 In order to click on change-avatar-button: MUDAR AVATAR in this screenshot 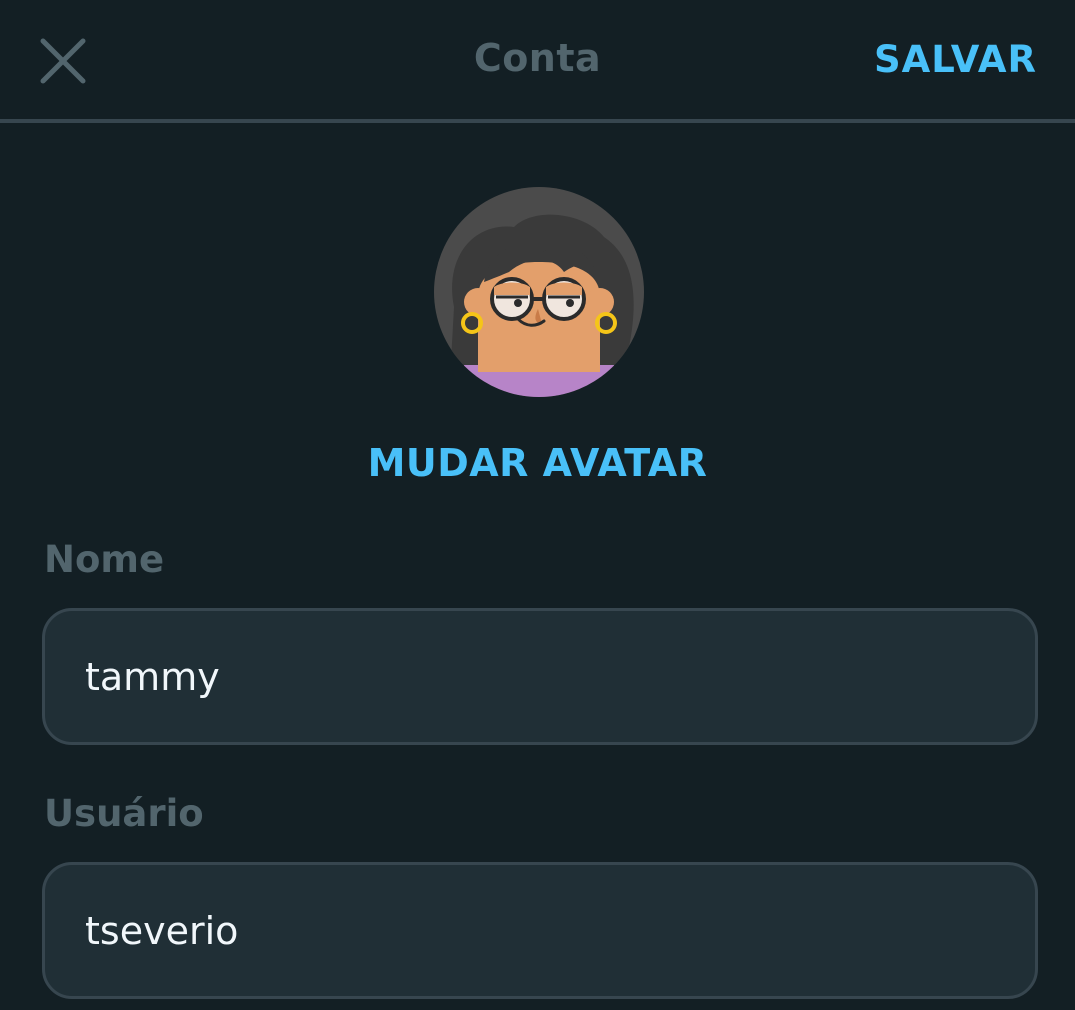, I will do `click(537, 463)`.